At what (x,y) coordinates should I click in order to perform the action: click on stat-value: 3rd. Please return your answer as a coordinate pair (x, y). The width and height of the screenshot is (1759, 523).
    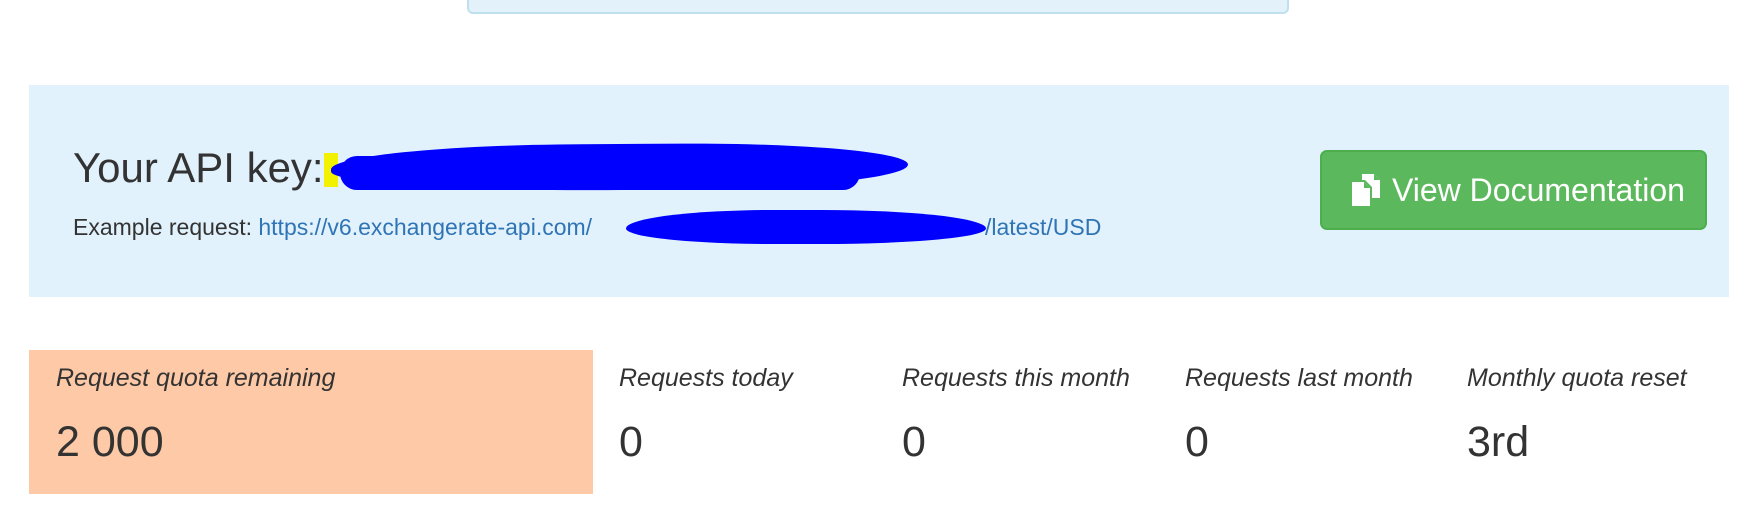
    Looking at the image, I should click on (1498, 442).